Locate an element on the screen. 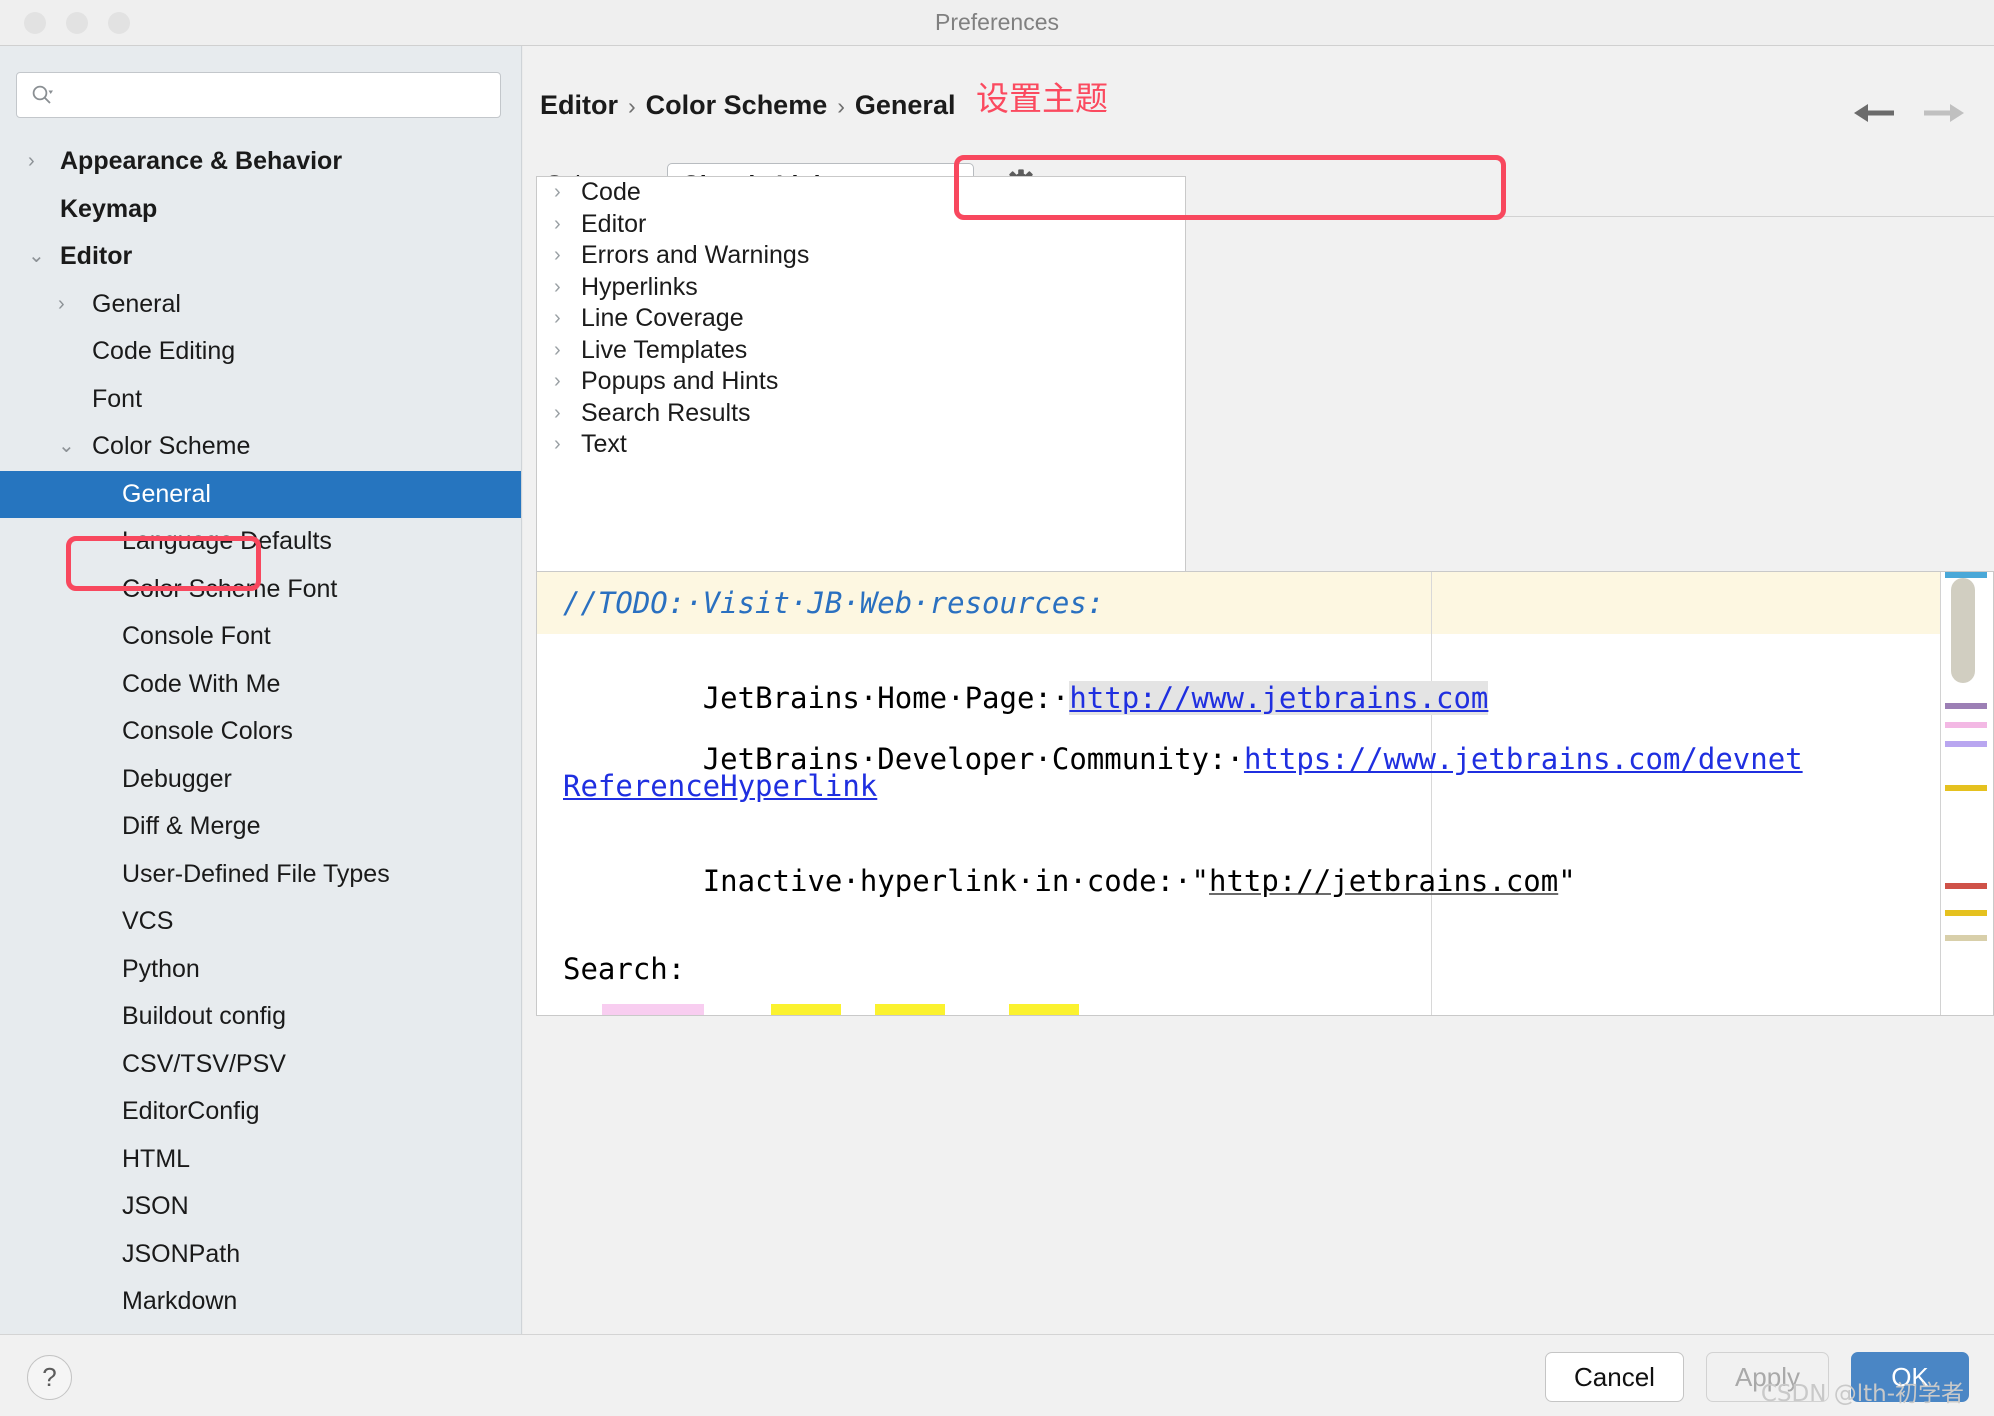 The width and height of the screenshot is (1994, 1416). settings-tree-item-popups-and-hints: › Popups and Hints is located at coordinates (861, 382).